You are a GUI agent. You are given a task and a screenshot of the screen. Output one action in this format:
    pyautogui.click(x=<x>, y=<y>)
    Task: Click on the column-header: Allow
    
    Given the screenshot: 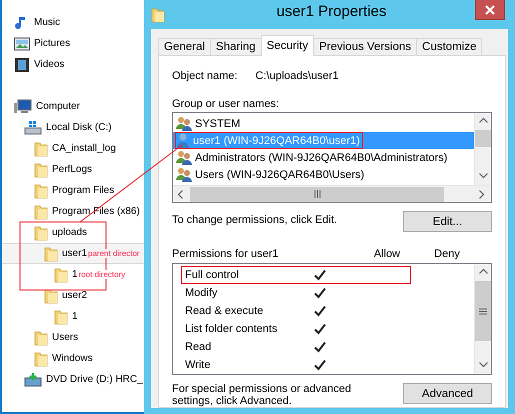 What is the action you would take?
    pyautogui.click(x=387, y=254)
    